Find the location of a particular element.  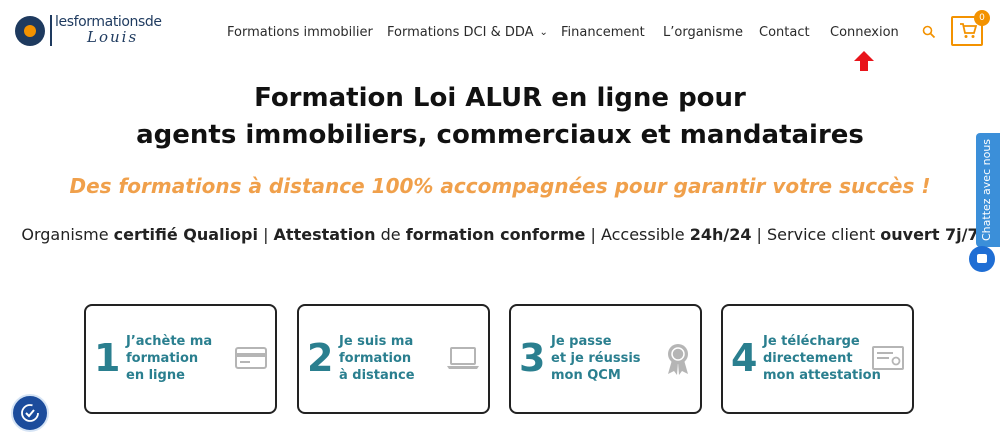

hero-title-line1: Formation Loi ALUR en ligne pour is located at coordinates (500, 98).